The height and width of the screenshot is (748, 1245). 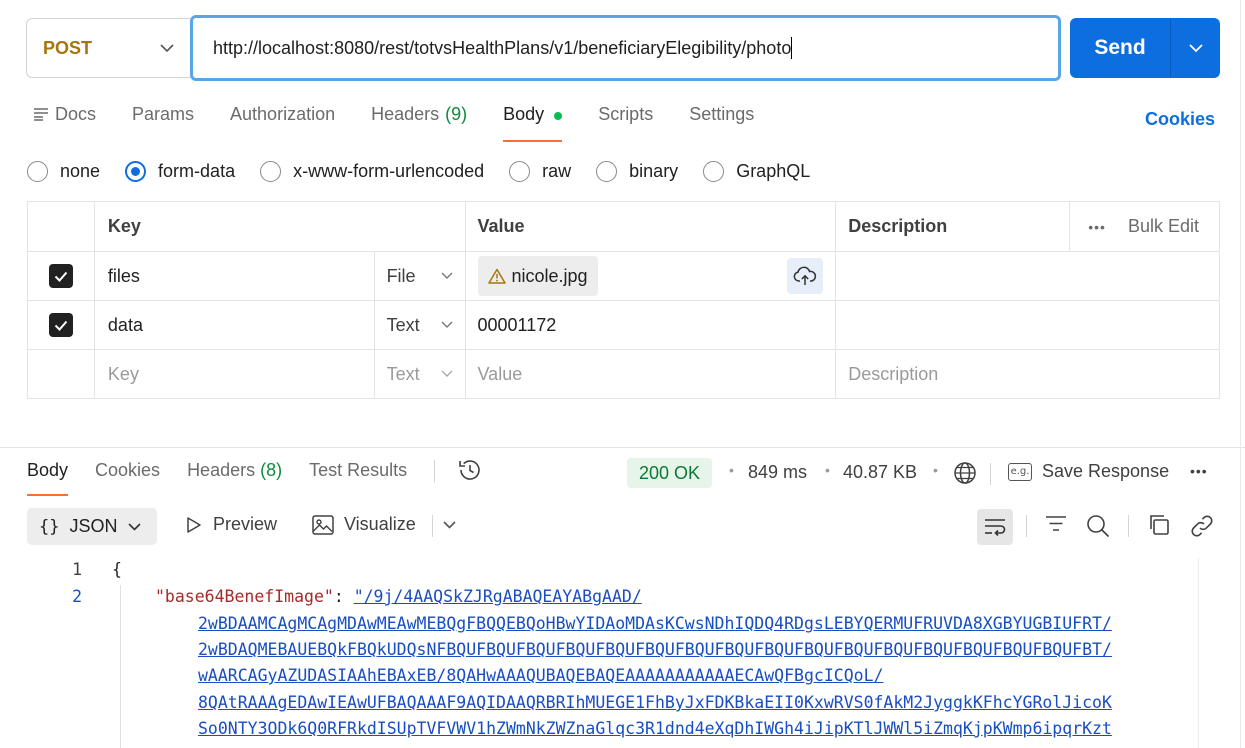 I want to click on radio-label: none, so click(x=80, y=170).